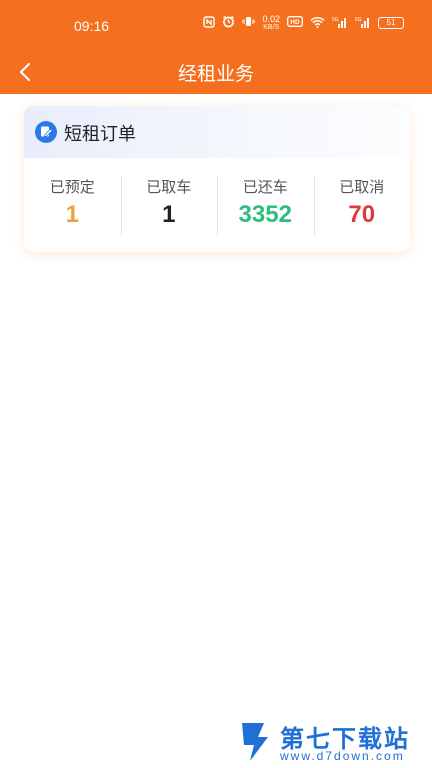 The height and width of the screenshot is (768, 432). Describe the element at coordinates (100, 134) in the screenshot. I see `card-title: 短租订单` at that location.